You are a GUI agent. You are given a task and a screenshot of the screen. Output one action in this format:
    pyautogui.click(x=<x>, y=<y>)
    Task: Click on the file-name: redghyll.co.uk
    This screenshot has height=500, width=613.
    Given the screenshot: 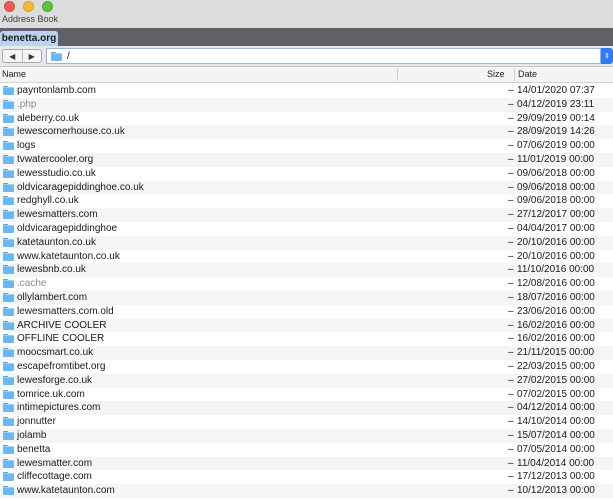 What is the action you would take?
    pyautogui.click(x=48, y=201)
    